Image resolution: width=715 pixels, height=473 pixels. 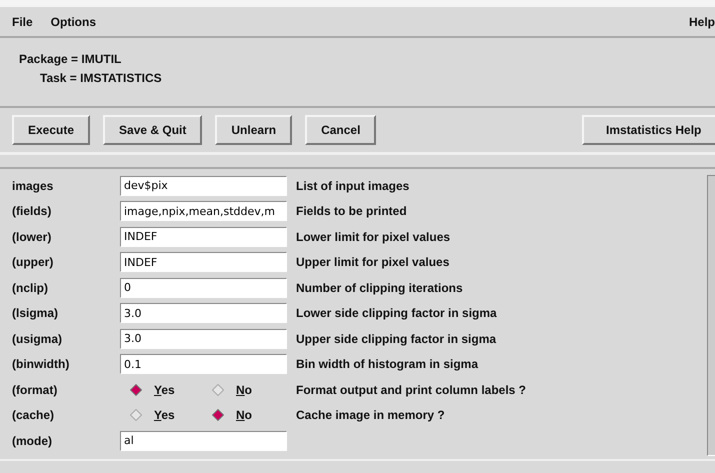 What do you see at coordinates (396, 339) in the screenshot?
I see `parameter-description: Upper side clipping factor in sigma` at bounding box center [396, 339].